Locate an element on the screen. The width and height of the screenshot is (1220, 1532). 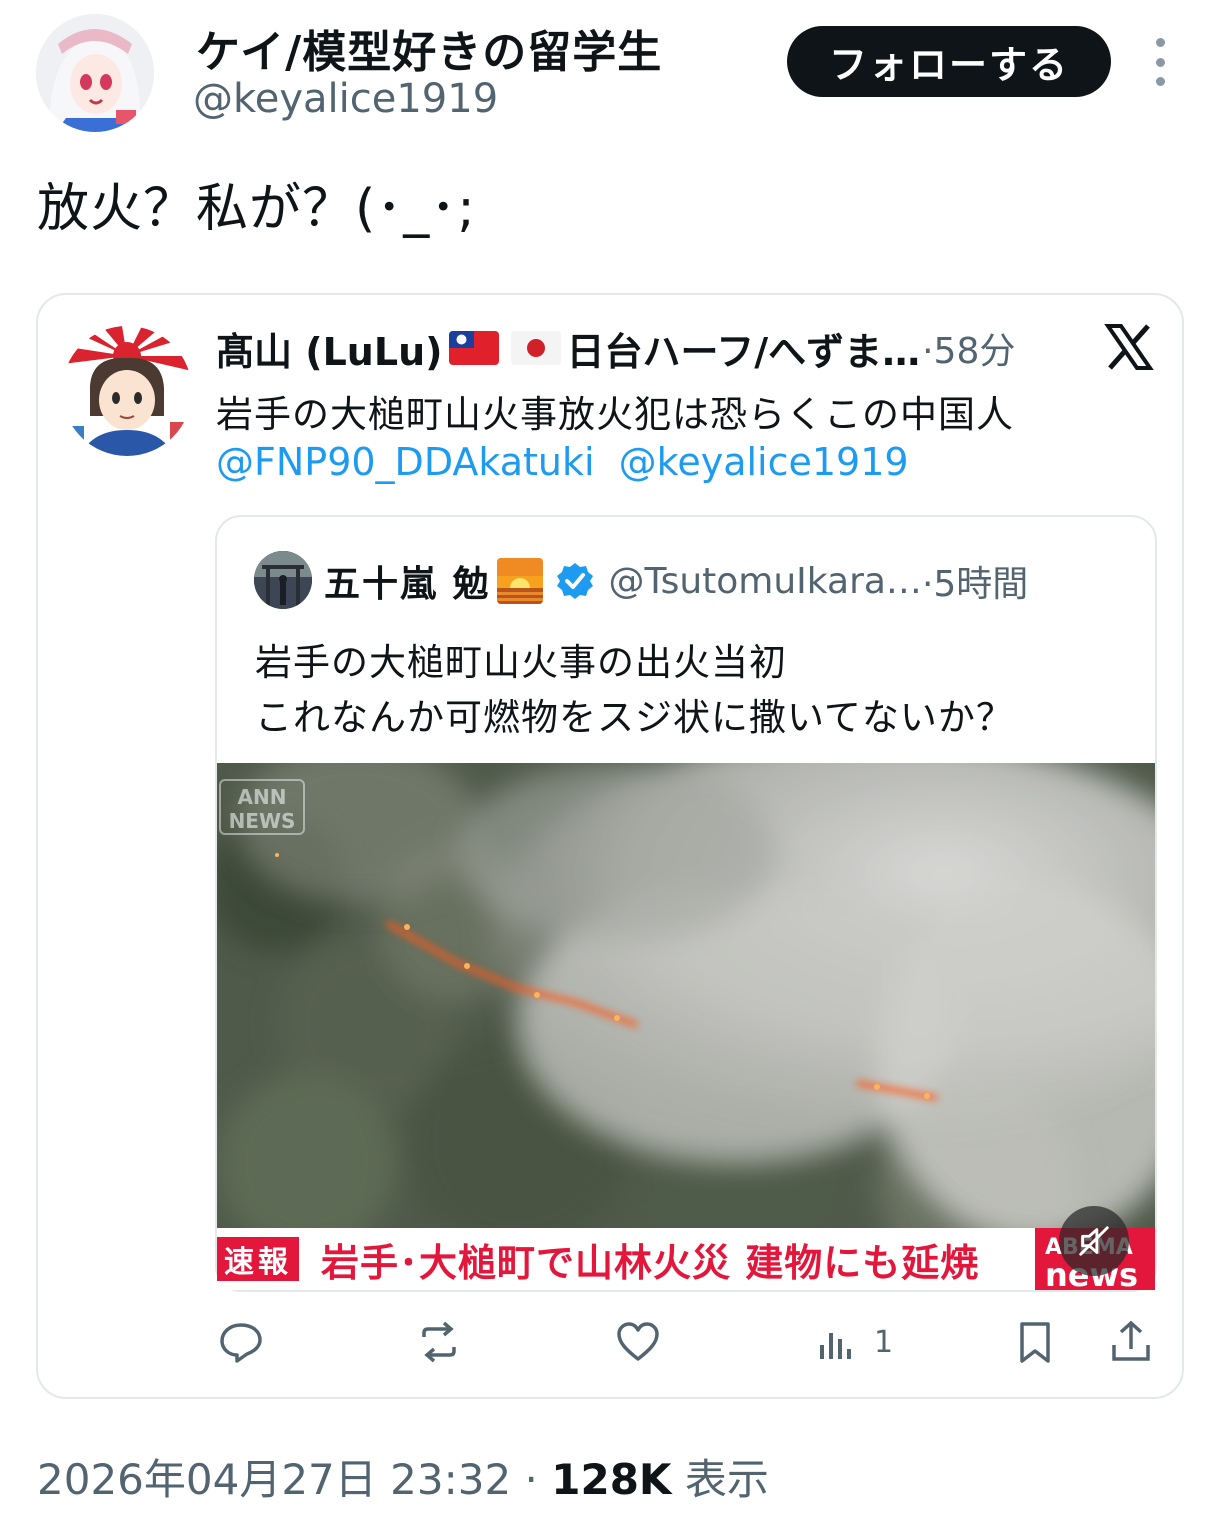
nested-tweet-text-line: これなんか可燃物をスジ状に撒いてないか？ is located at coordinates (634, 717).